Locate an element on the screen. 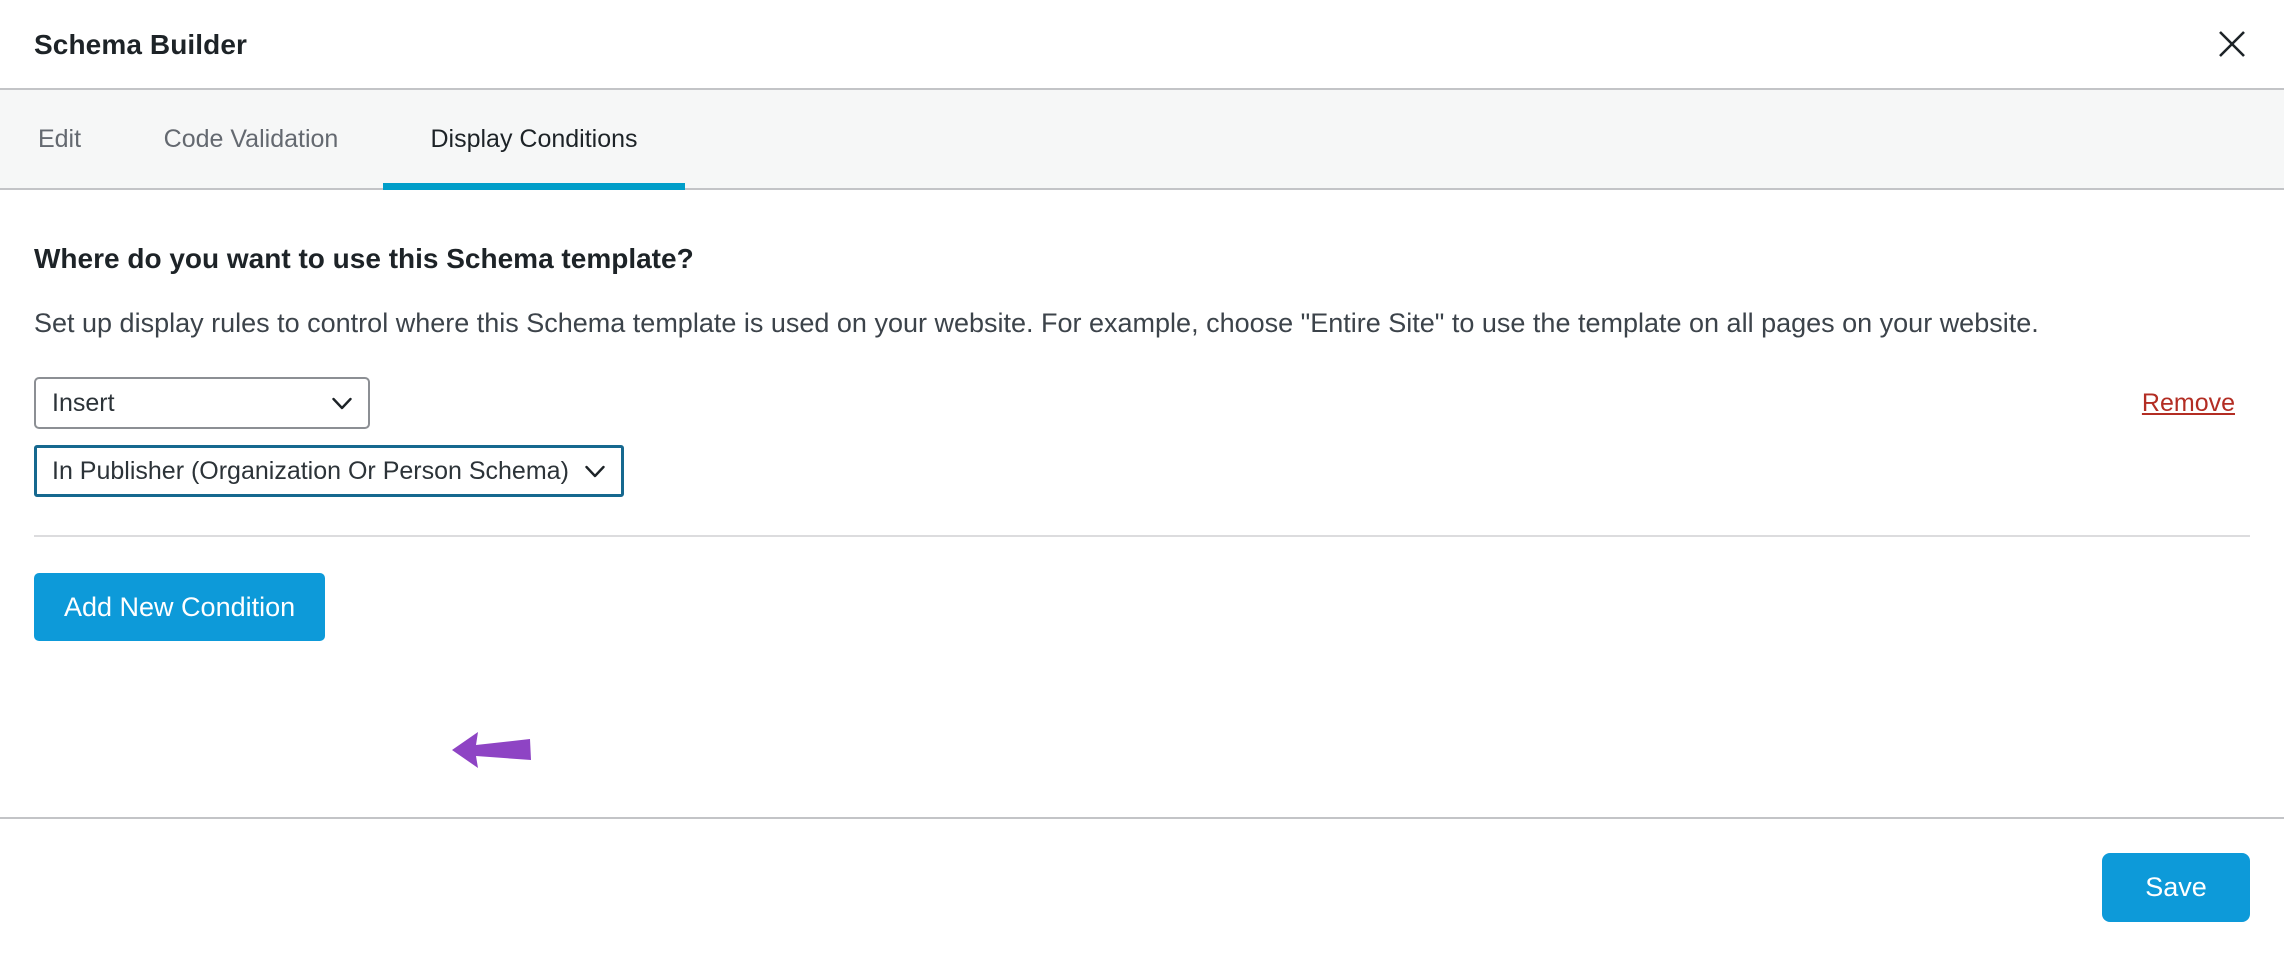  action-select-wrapper: Insert is located at coordinates (329, 403).